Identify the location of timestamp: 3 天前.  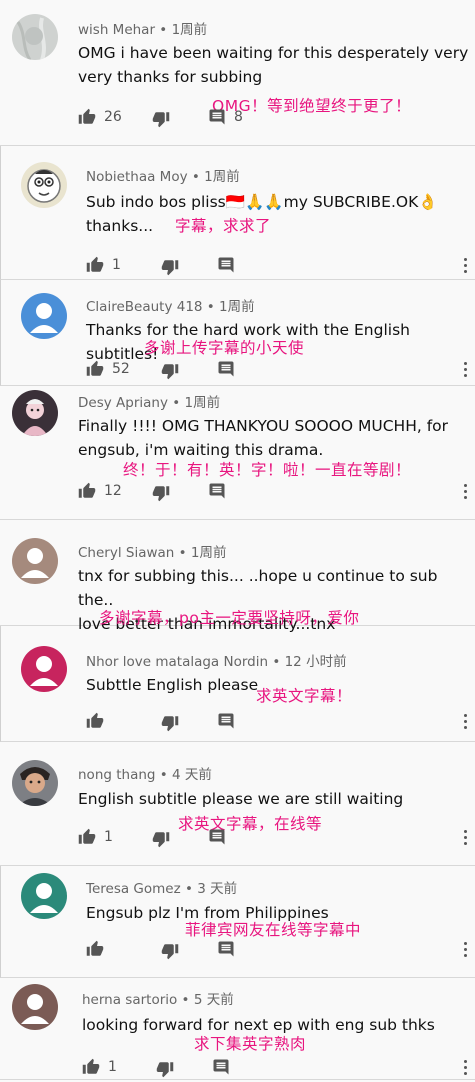
(217, 889).